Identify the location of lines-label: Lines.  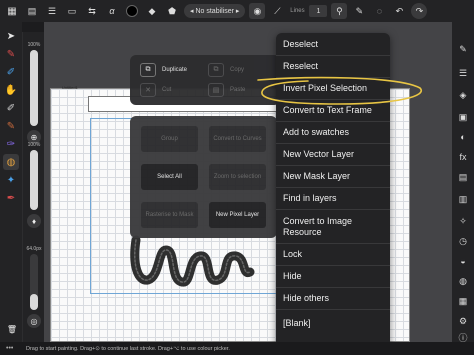
(297, 11).